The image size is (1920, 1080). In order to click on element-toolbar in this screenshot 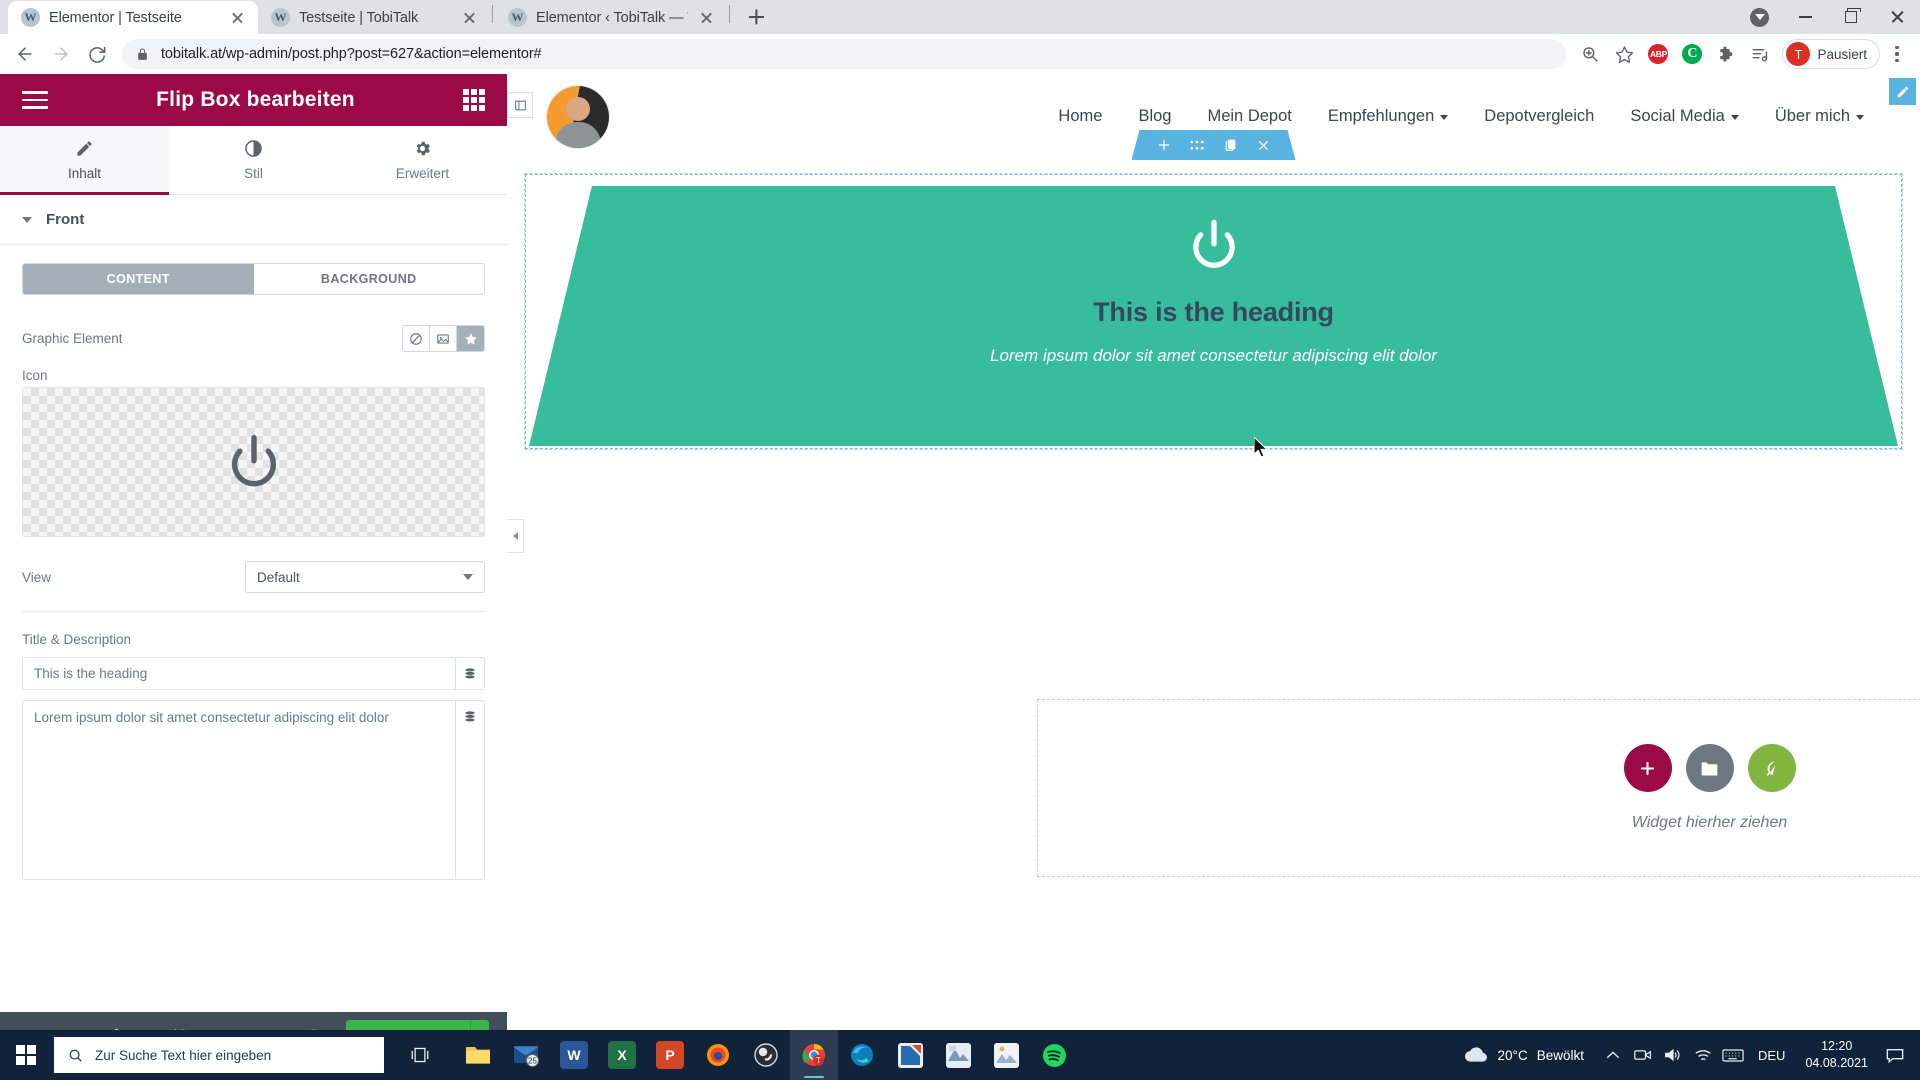, I will do `click(1214, 145)`.